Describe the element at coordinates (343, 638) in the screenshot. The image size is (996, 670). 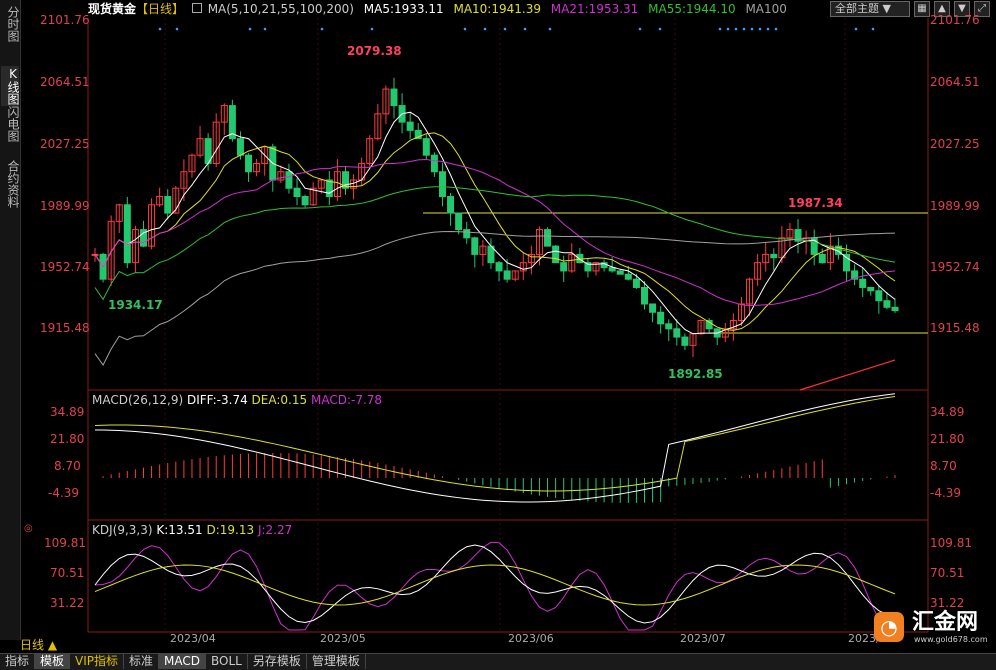
I see `x-axis-label: 2023/05` at that location.